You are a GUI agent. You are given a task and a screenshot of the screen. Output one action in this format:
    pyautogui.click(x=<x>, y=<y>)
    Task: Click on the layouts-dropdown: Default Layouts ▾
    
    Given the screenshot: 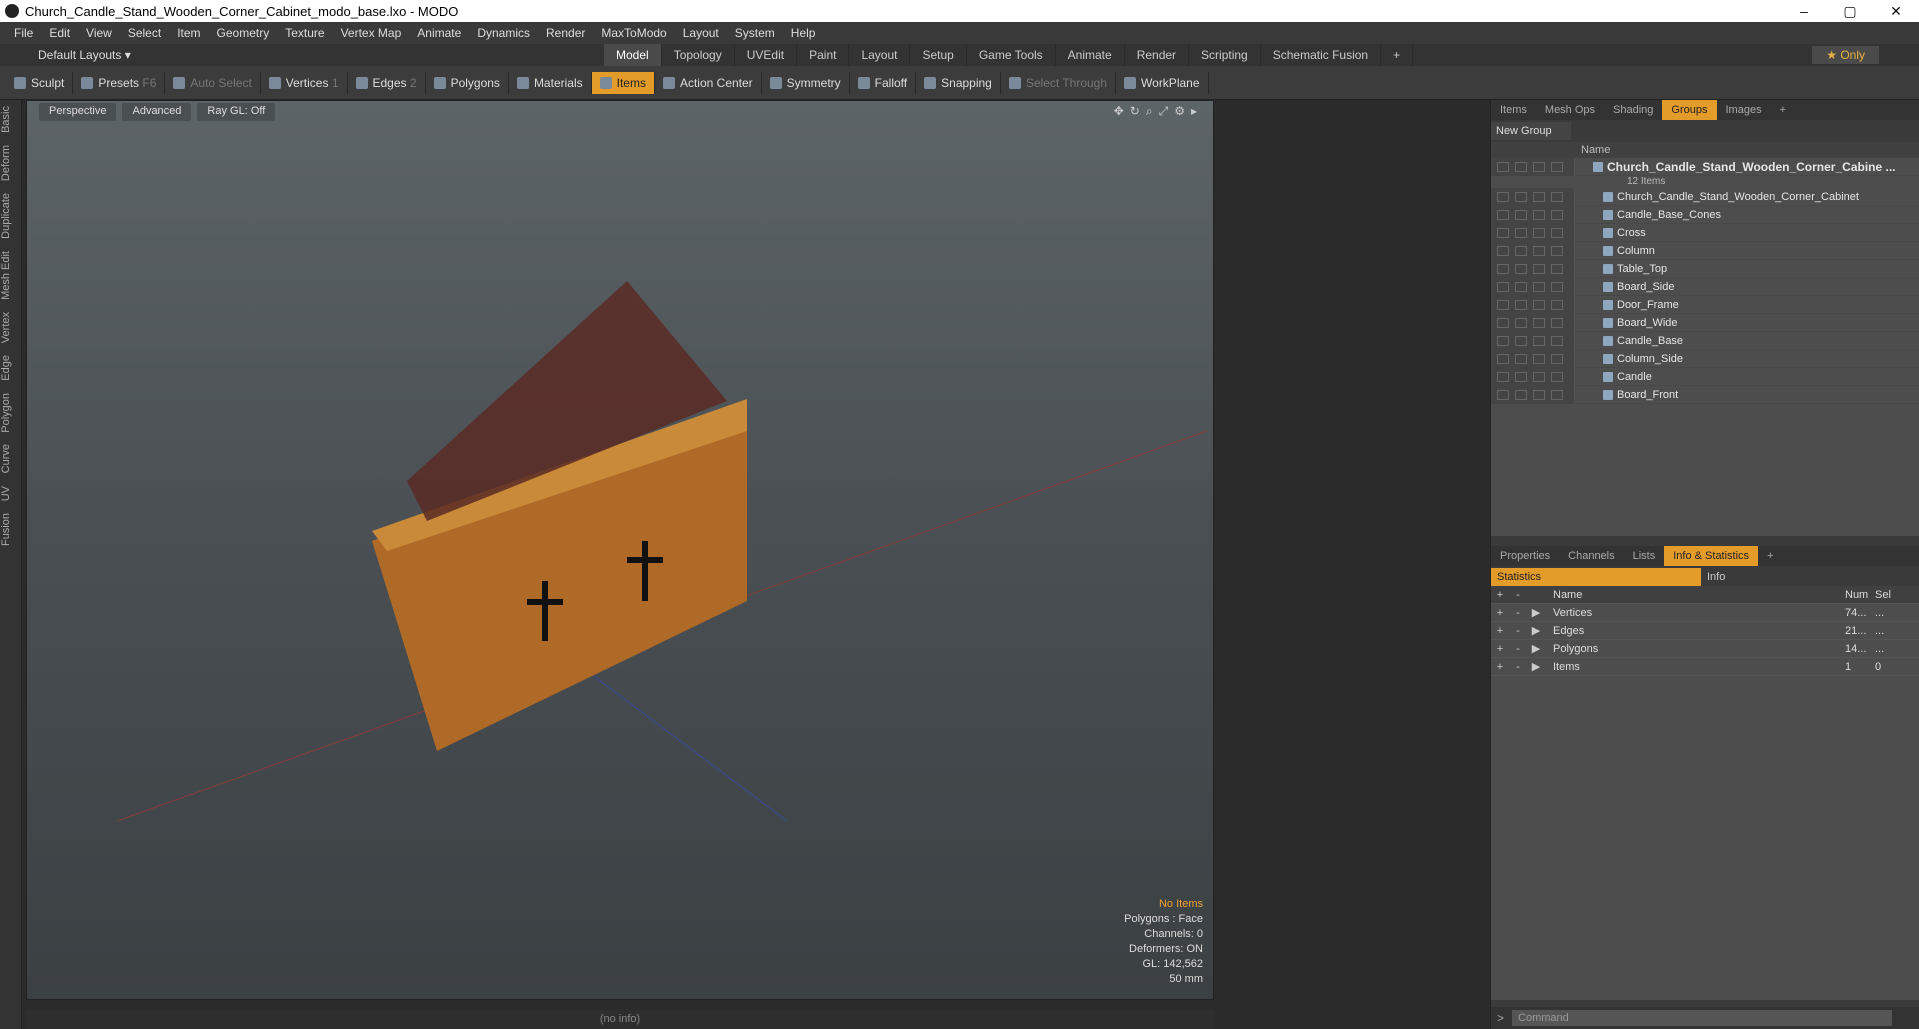 What is the action you would take?
    pyautogui.click(x=84, y=55)
    